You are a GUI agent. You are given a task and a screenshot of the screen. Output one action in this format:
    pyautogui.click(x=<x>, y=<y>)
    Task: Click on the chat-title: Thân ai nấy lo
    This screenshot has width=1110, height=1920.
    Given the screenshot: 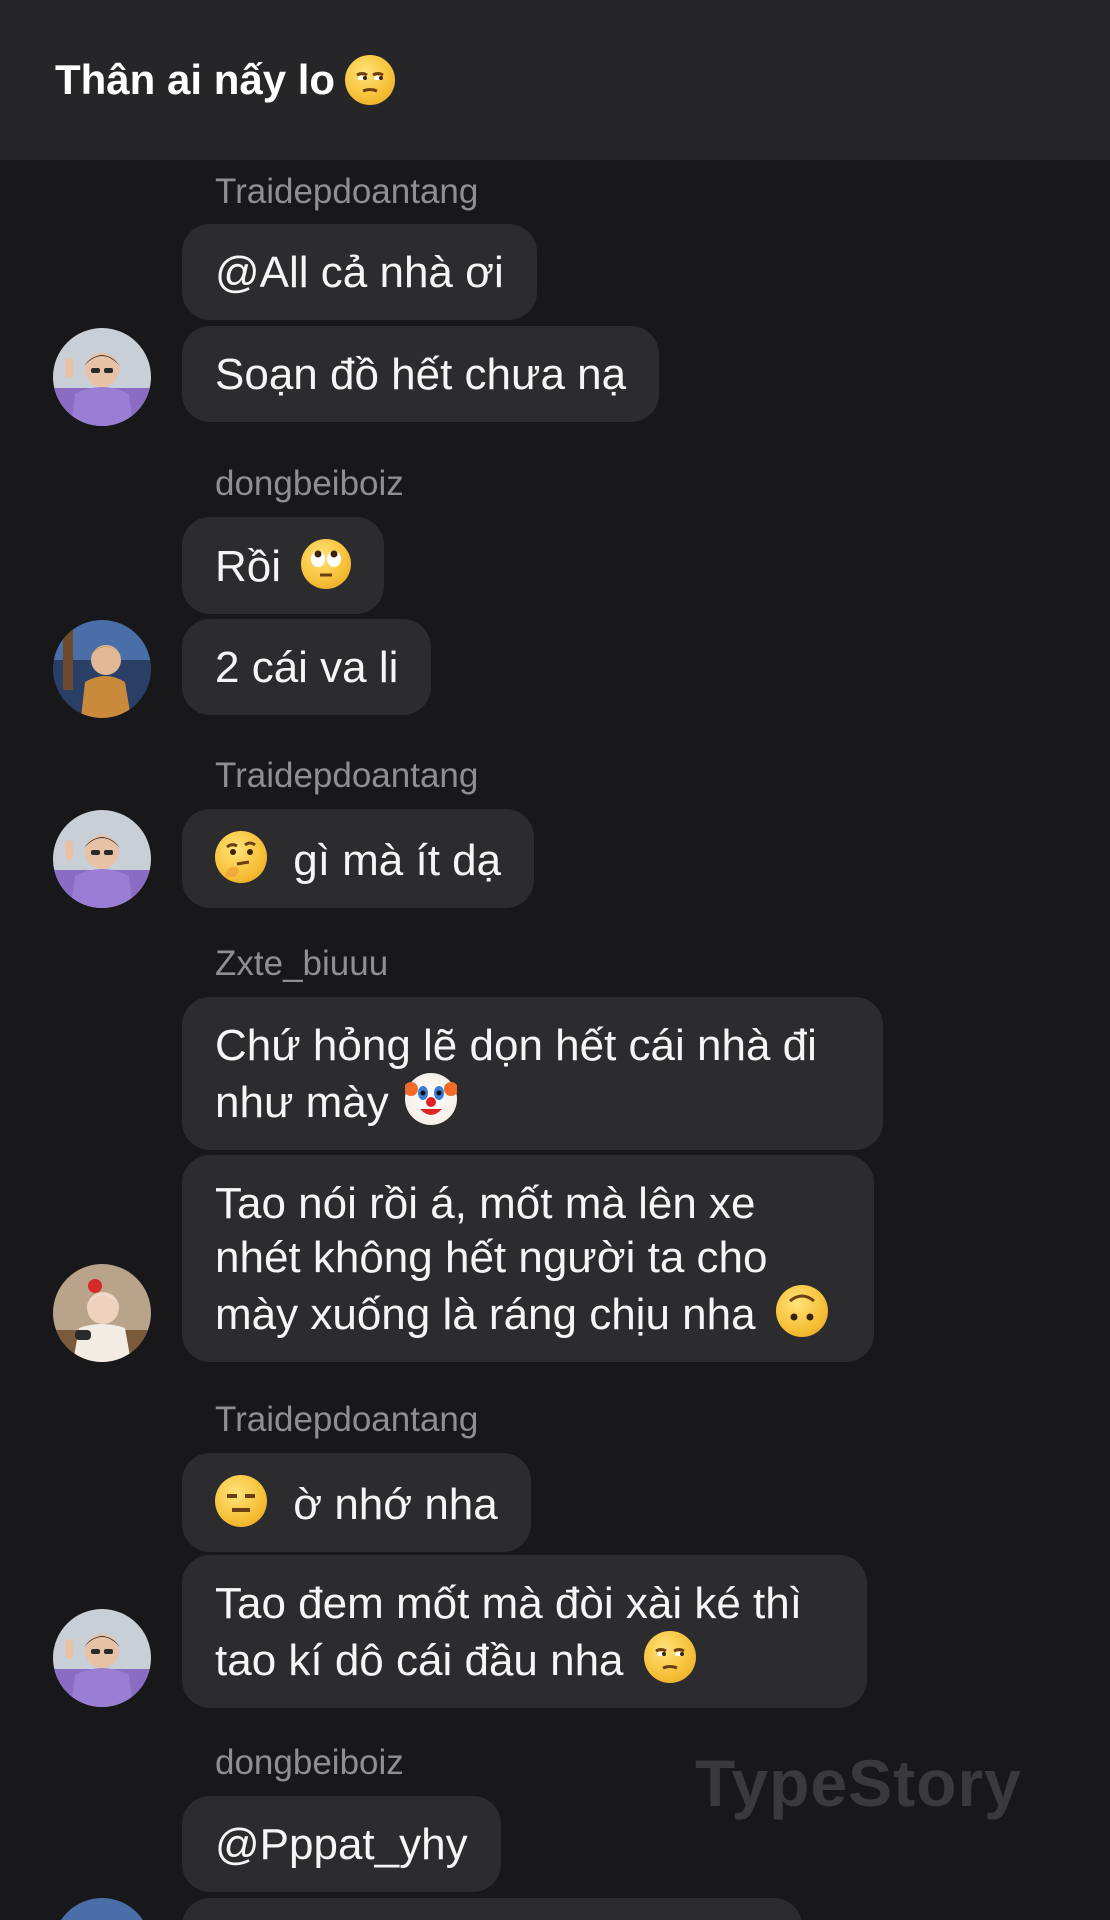 What is the action you would take?
    pyautogui.click(x=195, y=79)
    